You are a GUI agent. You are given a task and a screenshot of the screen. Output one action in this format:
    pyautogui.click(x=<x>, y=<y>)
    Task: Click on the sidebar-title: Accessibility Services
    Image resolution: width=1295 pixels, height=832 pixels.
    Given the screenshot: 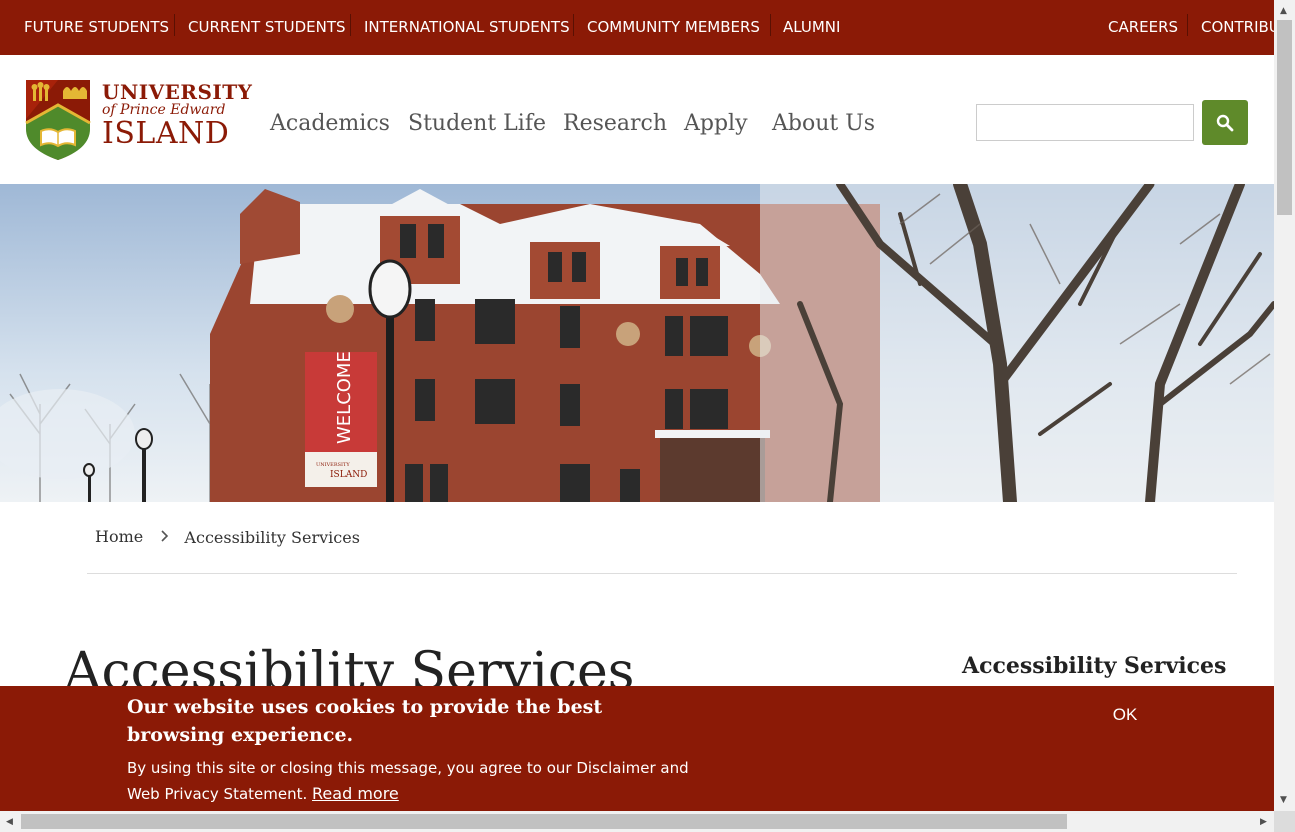 What is the action you would take?
    pyautogui.click(x=1094, y=666)
    